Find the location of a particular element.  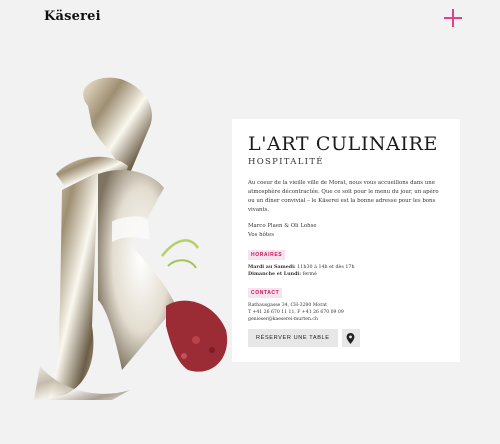

contact-tag: CONTACT is located at coordinates (265, 293).